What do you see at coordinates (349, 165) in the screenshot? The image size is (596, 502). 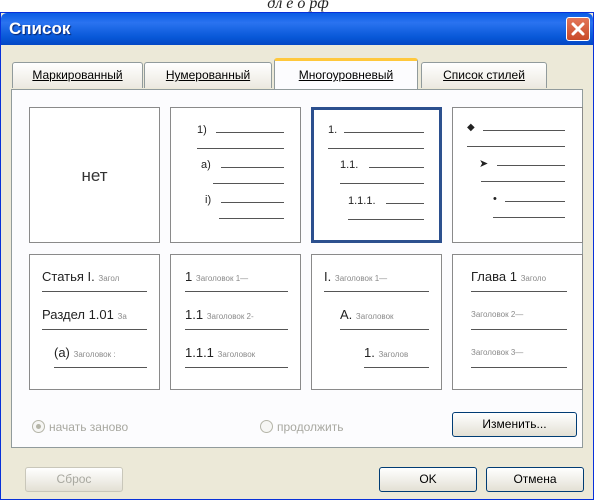 I see `level2-marker: 1.1.` at bounding box center [349, 165].